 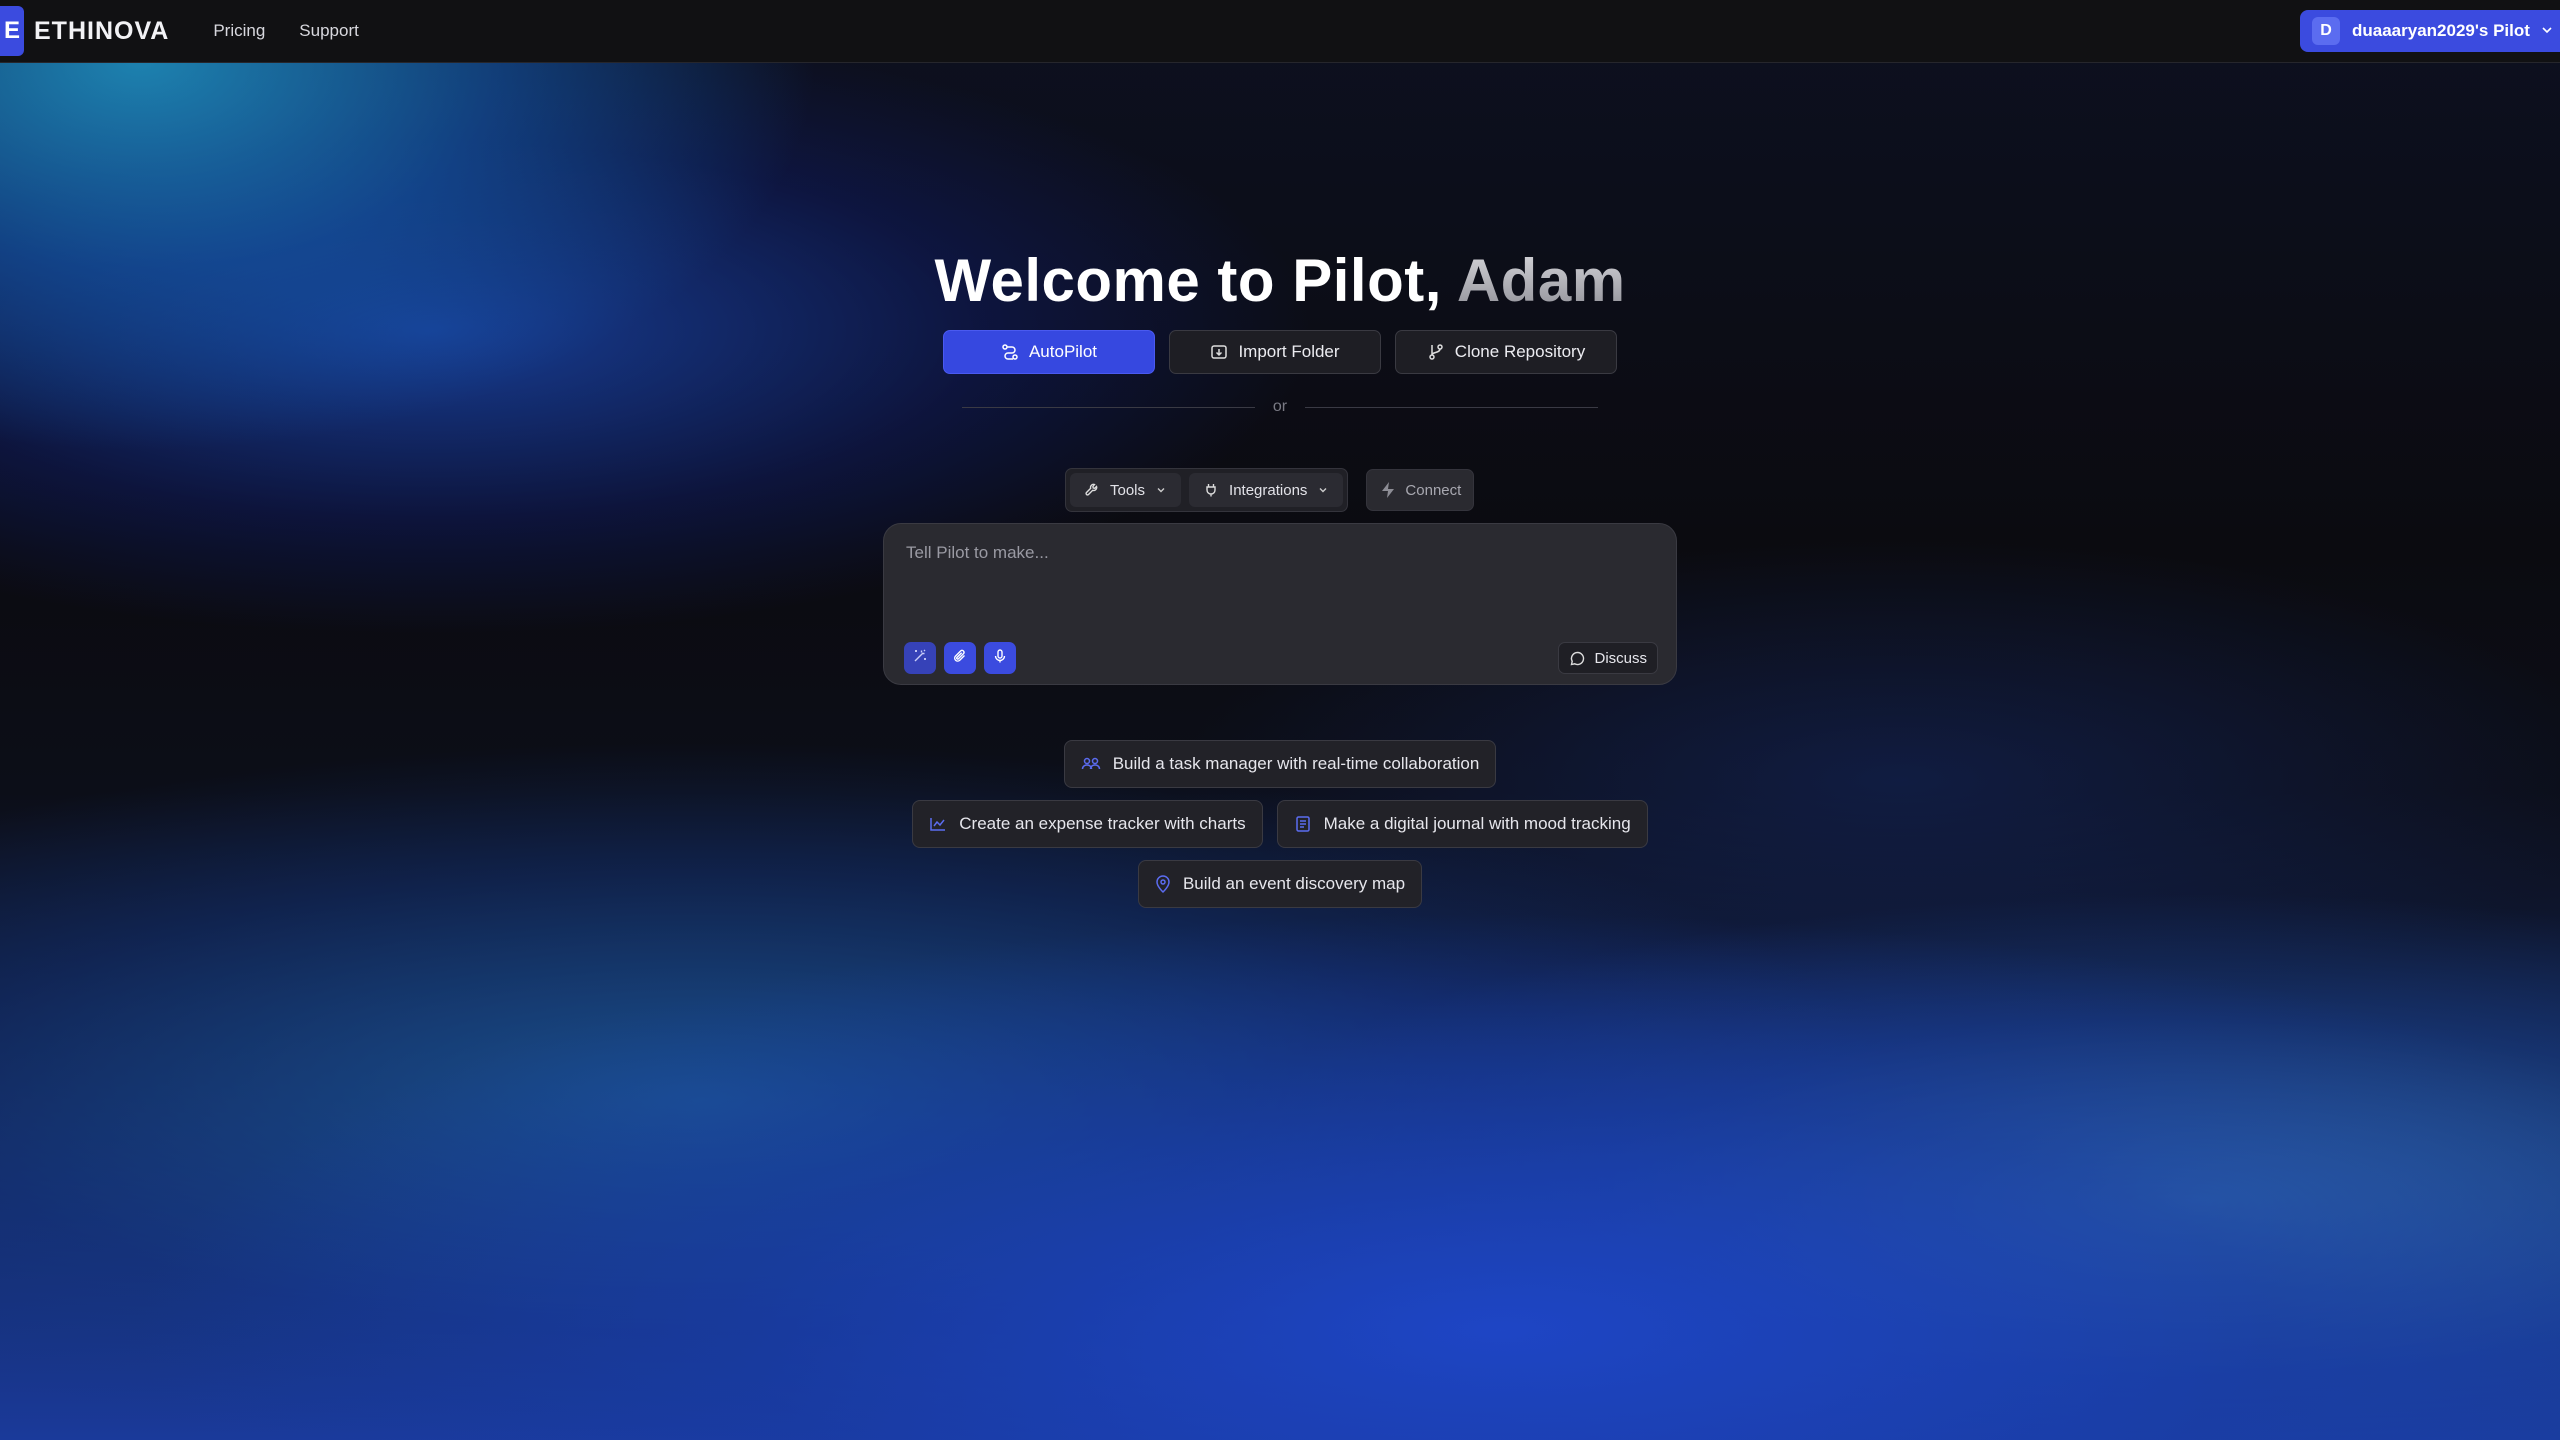 I want to click on brand-logo-mark: E, so click(x=12, y=31).